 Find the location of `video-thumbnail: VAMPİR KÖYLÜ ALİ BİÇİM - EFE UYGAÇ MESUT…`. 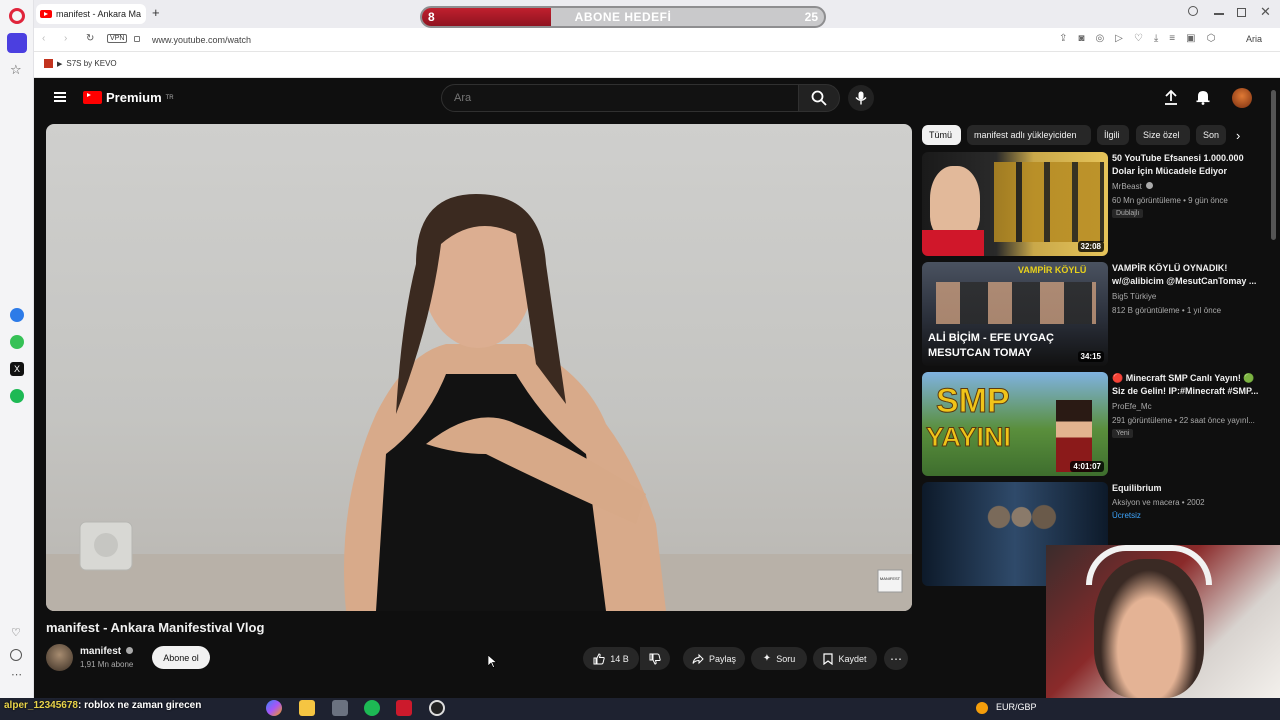

video-thumbnail: VAMPİR KÖYLÜ ALİ BİÇİM - EFE UYGAÇ MESUT… is located at coordinates (1015, 314).